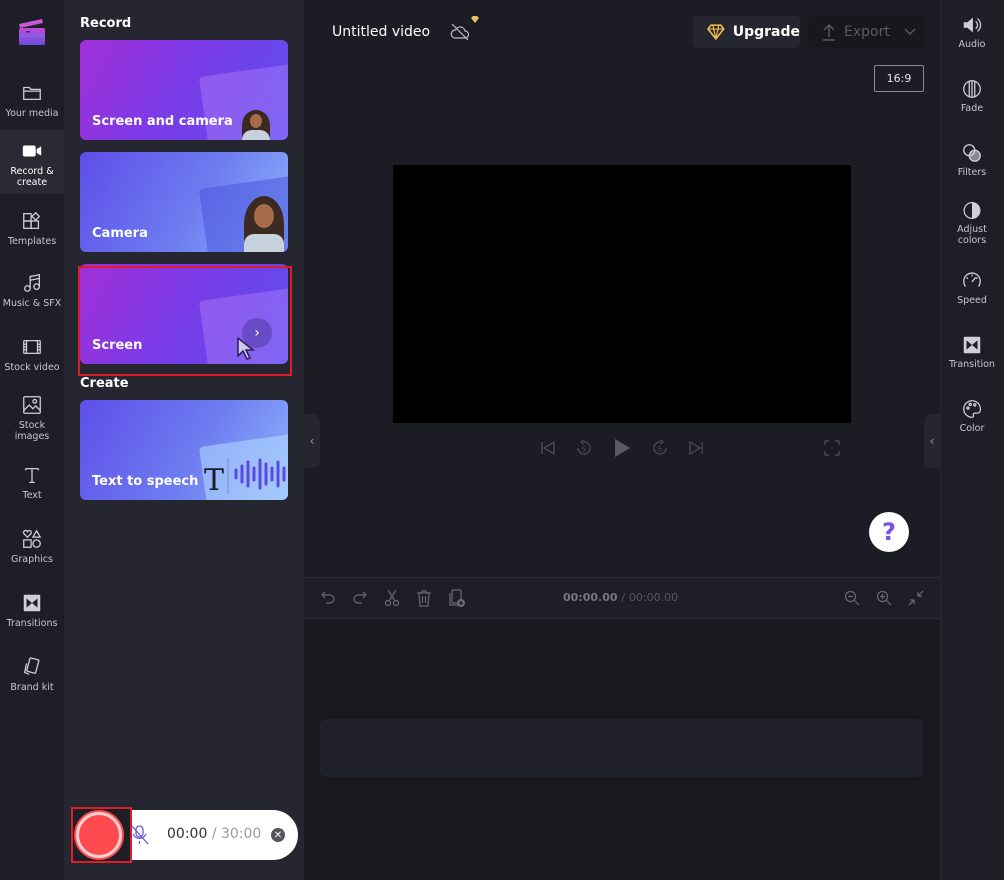  I want to click on undo-button, so click(328, 598).